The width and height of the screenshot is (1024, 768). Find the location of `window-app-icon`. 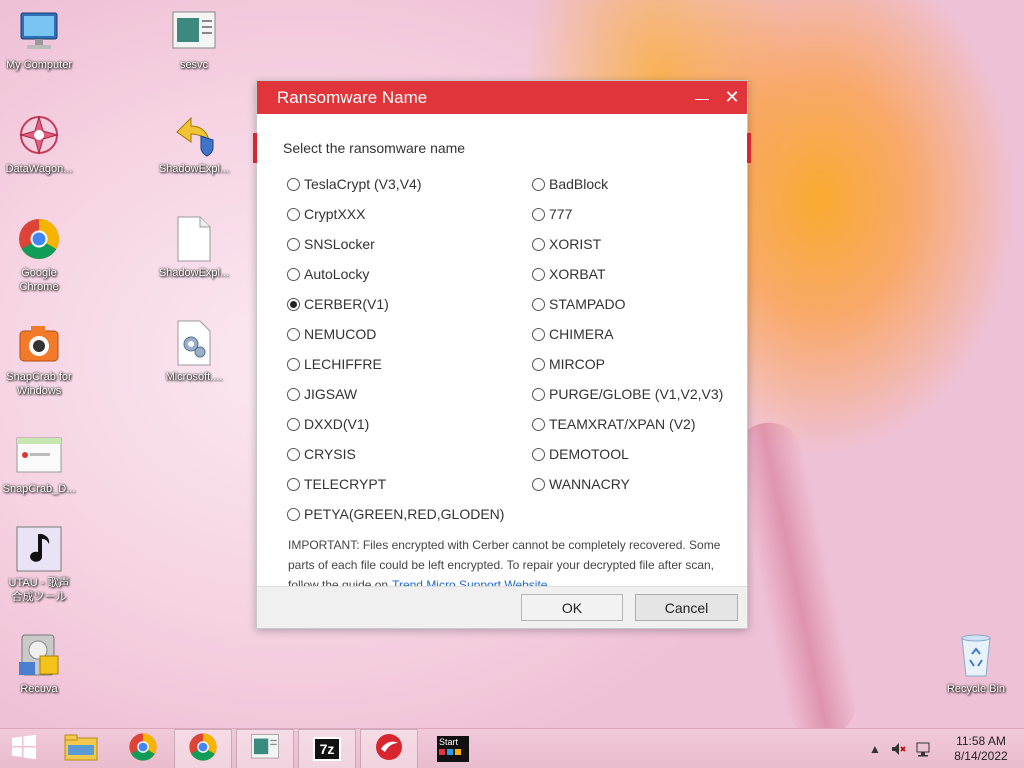

window-app-icon is located at coordinates (194, 31).